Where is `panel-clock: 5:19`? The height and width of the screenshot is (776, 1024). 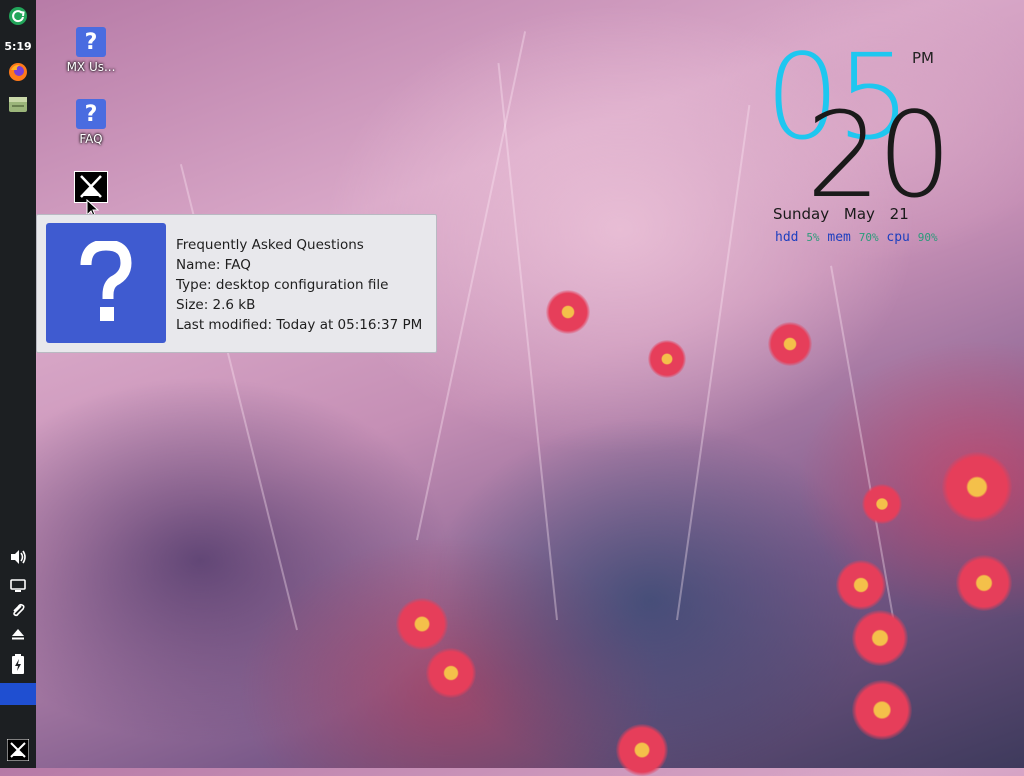
panel-clock: 5:19 is located at coordinates (18, 46).